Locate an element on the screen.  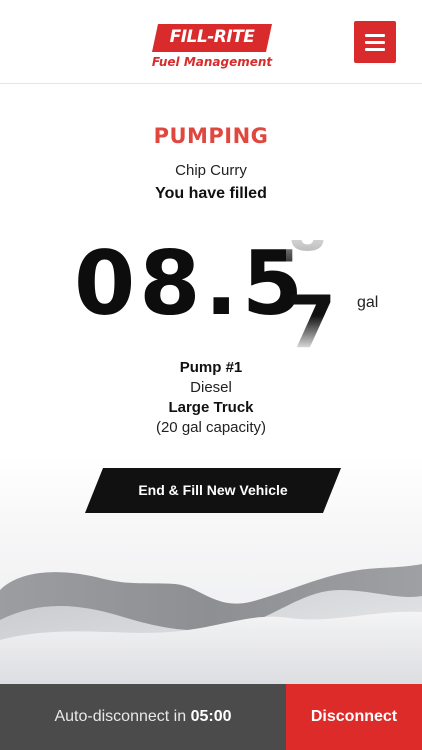
app-header: FILL-RITE Fuel Management is located at coordinates (211, 42).